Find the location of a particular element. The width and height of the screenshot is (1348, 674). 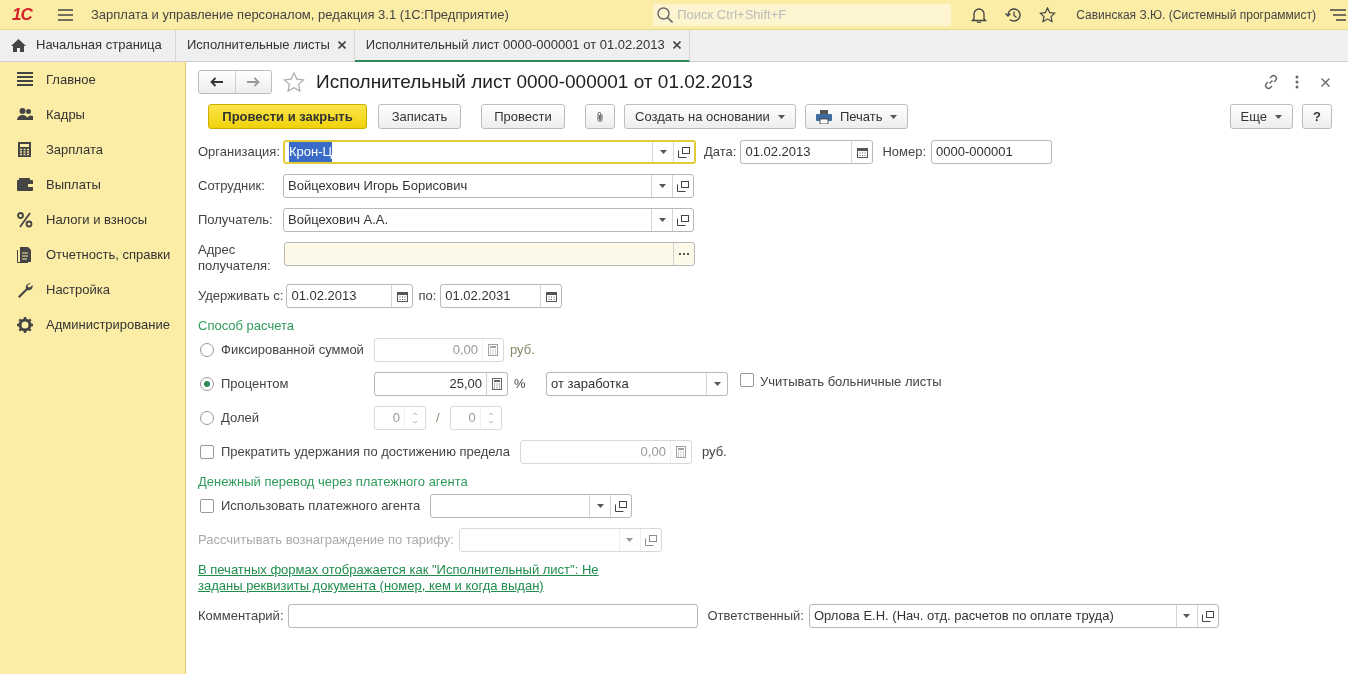

menu-button: Еще is located at coordinates (1261, 116).